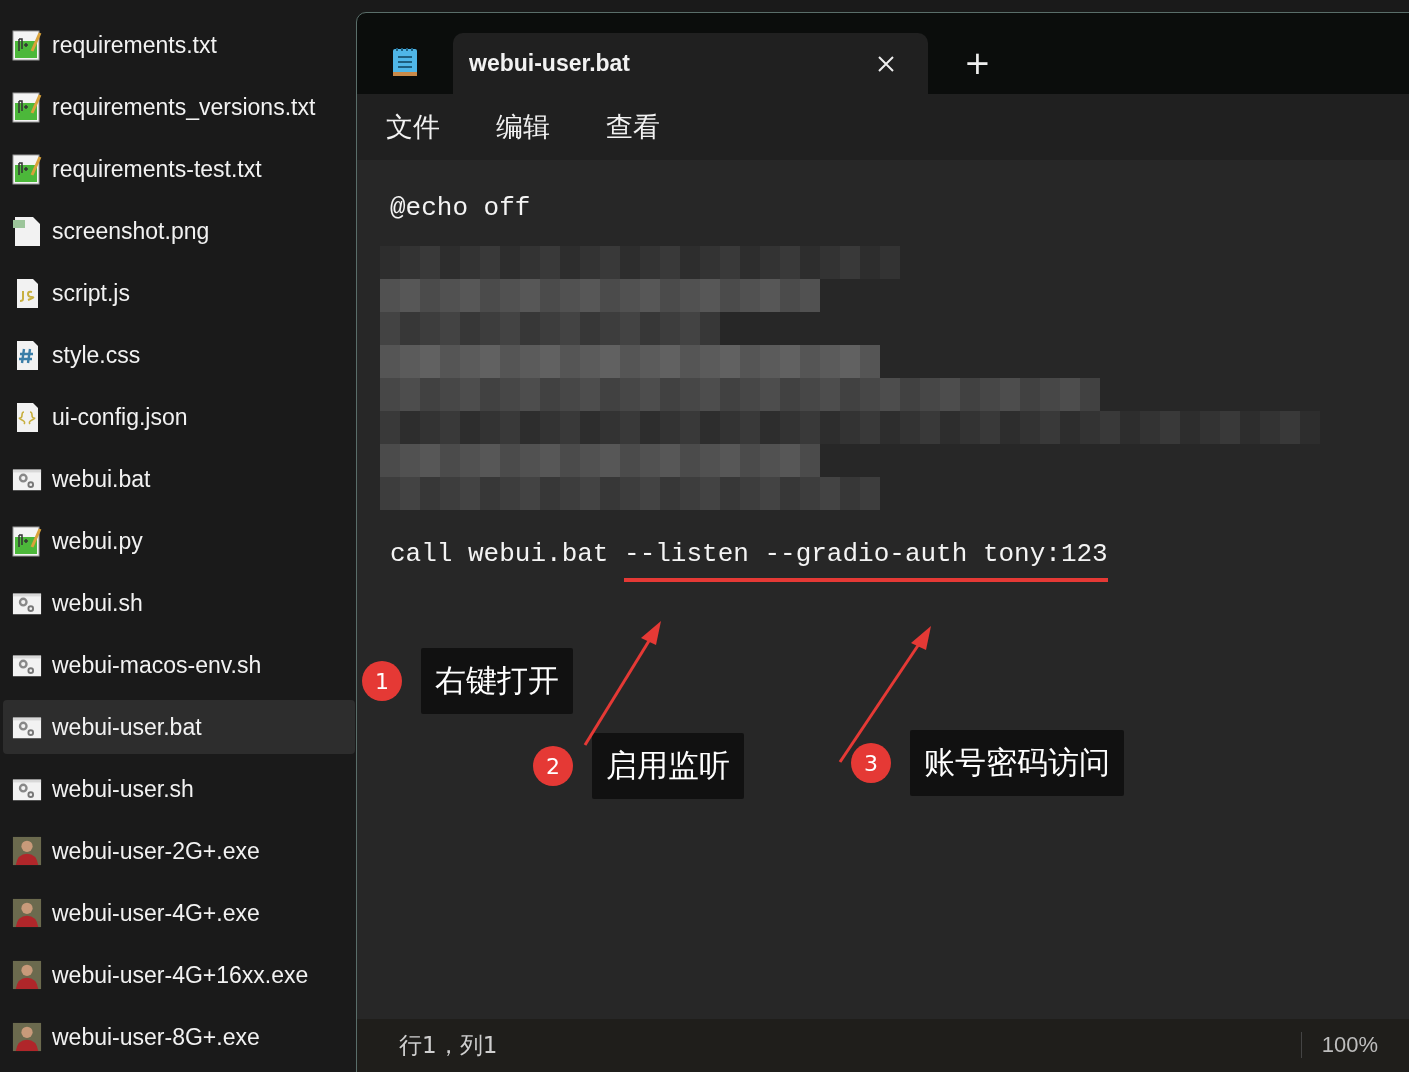 The width and height of the screenshot is (1409, 1072). Describe the element at coordinates (91, 293) in the screenshot. I see `file-name: script.js` at that location.